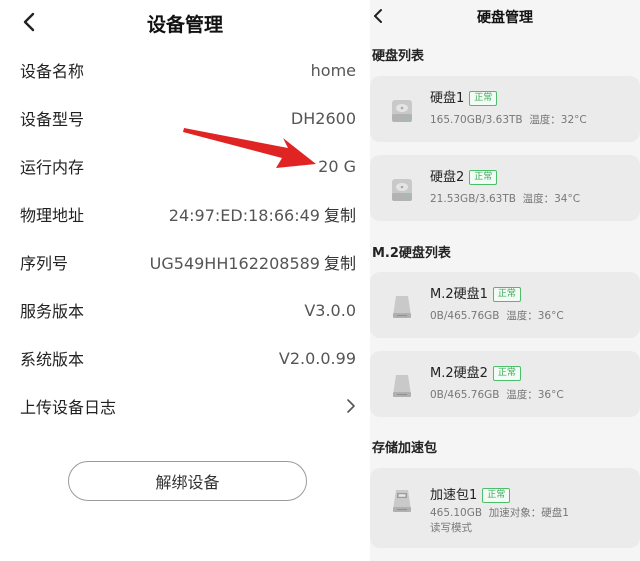 The height and width of the screenshot is (561, 640). Describe the element at coordinates (454, 495) in the screenshot. I see `cache-name: 加速包1` at that location.